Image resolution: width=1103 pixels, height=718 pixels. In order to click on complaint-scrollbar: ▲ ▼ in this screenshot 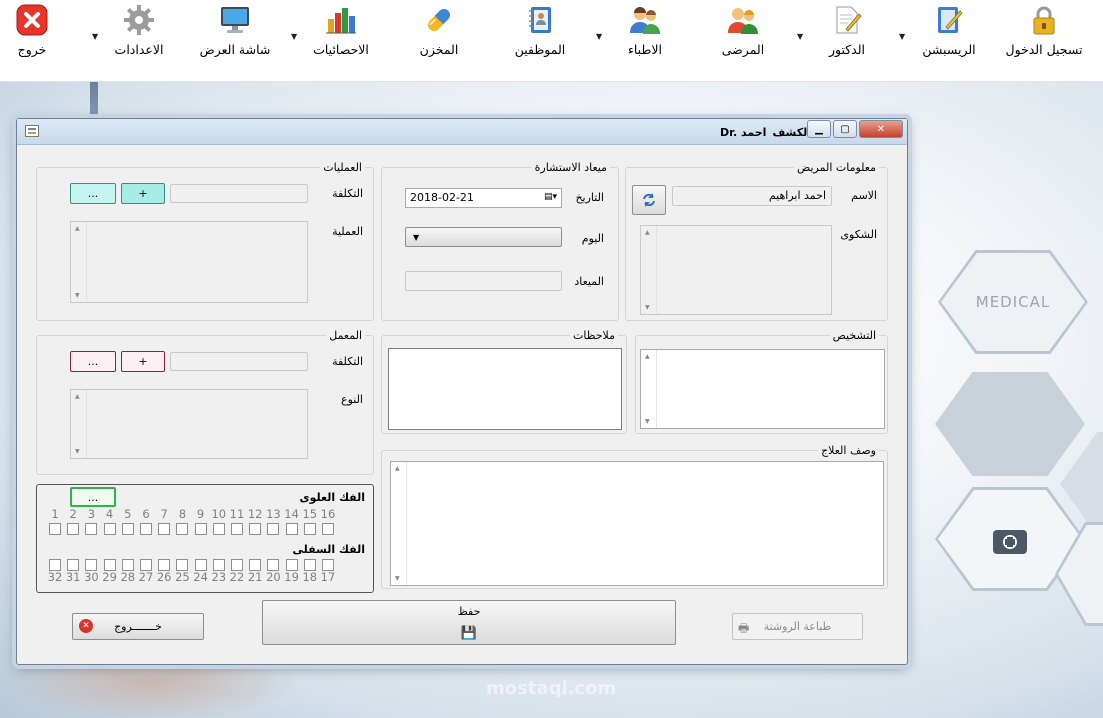, I will do `click(649, 270)`.